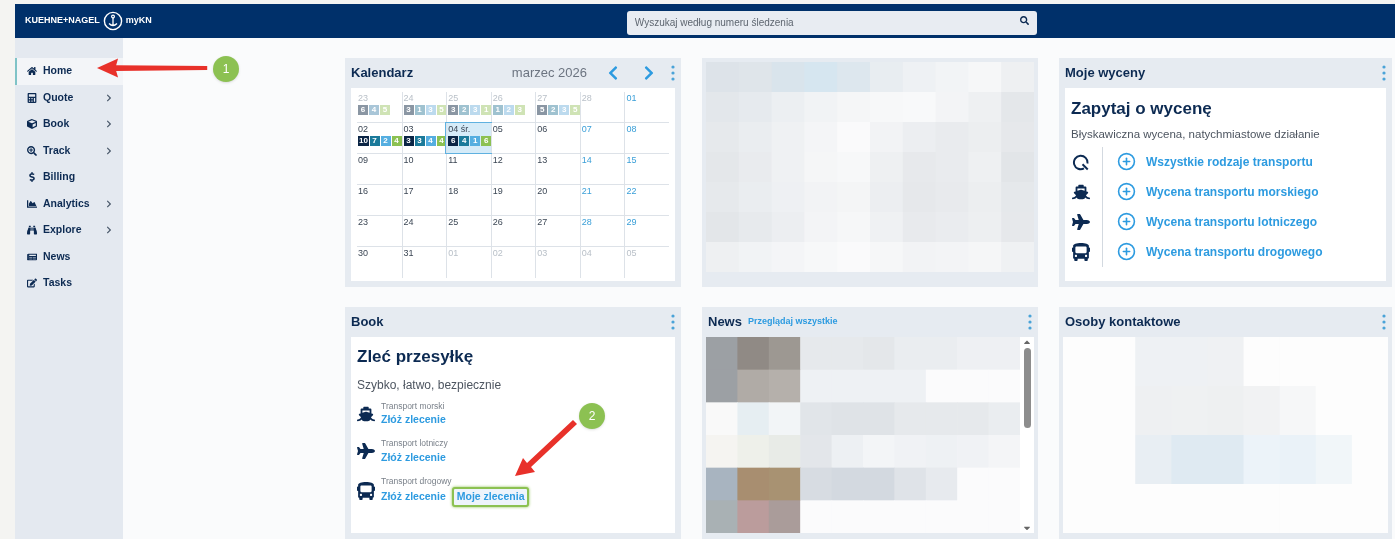  Describe the element at coordinates (69, 71) in the screenshot. I see `sidebar-item: Home` at that location.